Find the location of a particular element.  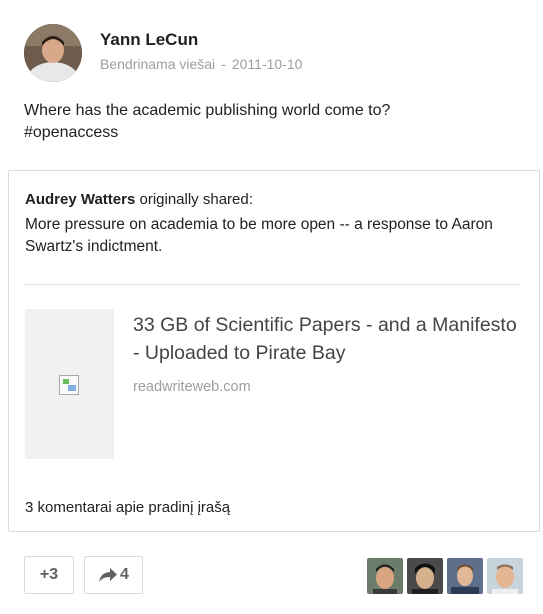

original-shared-label: originally shared: is located at coordinates (196, 199).